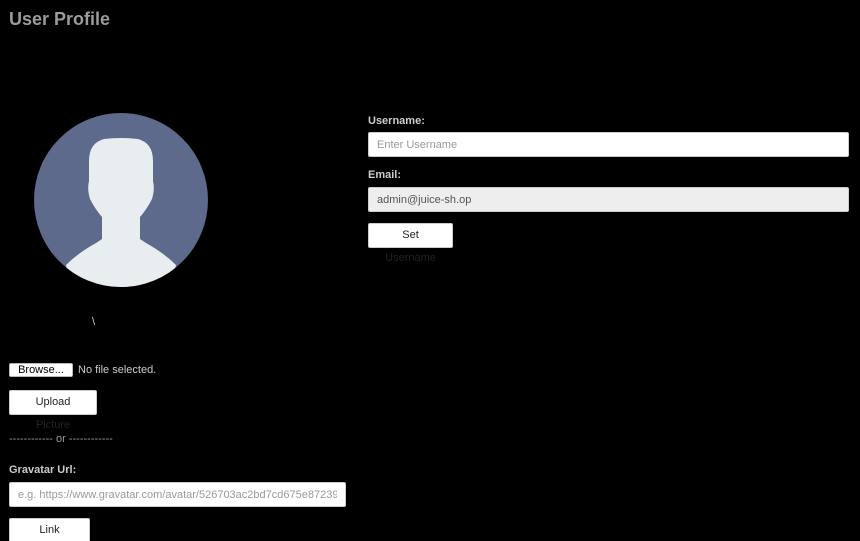 The image size is (860, 541). What do you see at coordinates (61, 439) in the screenshot?
I see `or-separator: ------------ or ------------` at bounding box center [61, 439].